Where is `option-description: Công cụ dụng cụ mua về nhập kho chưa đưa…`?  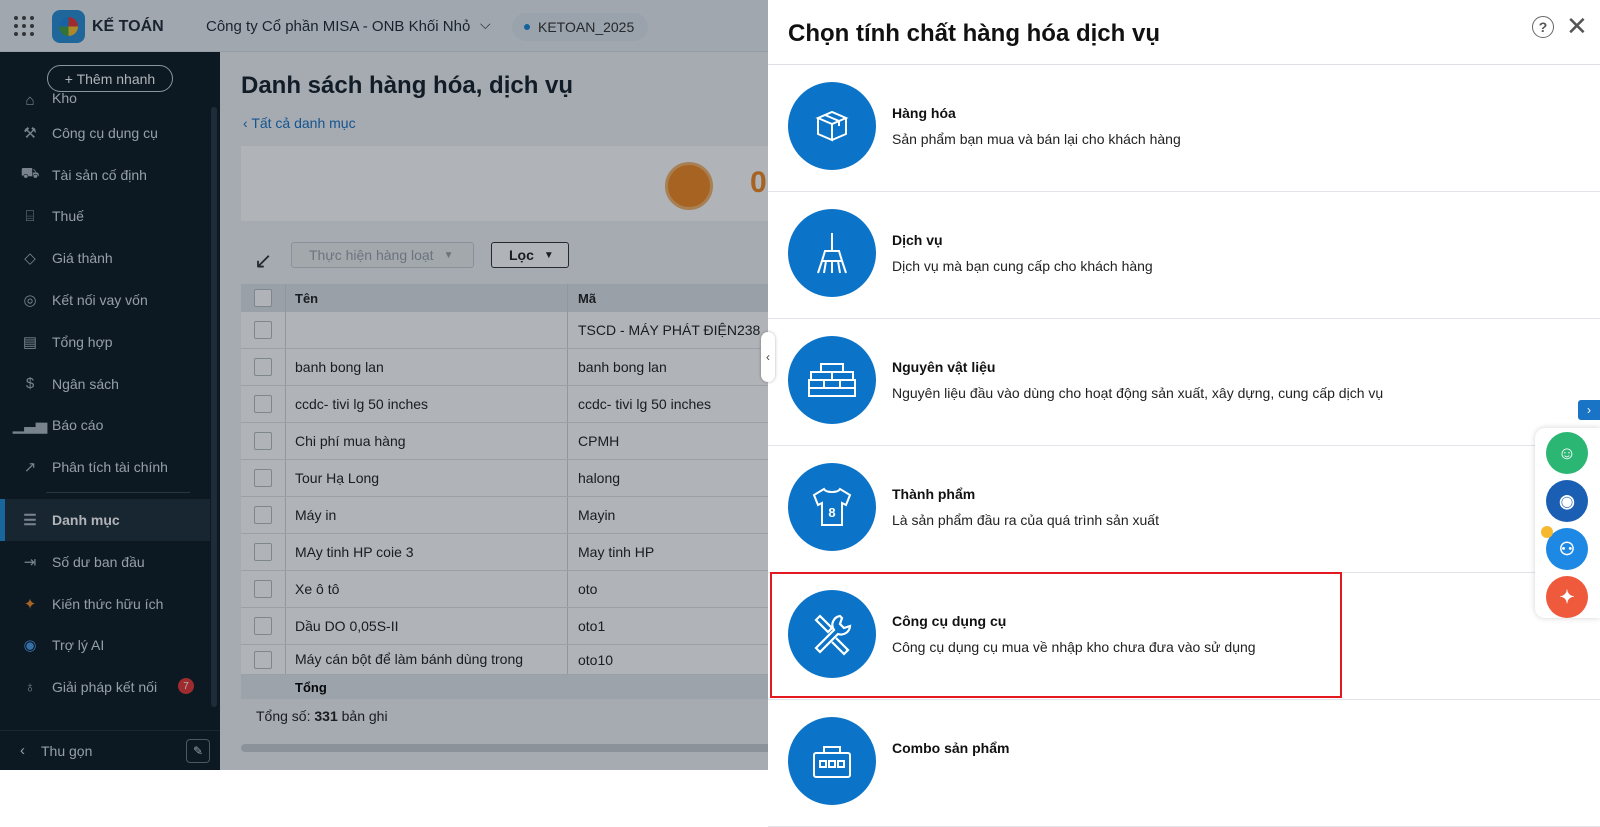
option-description: Công cụ dụng cụ mua về nhập kho chưa đưa… is located at coordinates (1074, 647).